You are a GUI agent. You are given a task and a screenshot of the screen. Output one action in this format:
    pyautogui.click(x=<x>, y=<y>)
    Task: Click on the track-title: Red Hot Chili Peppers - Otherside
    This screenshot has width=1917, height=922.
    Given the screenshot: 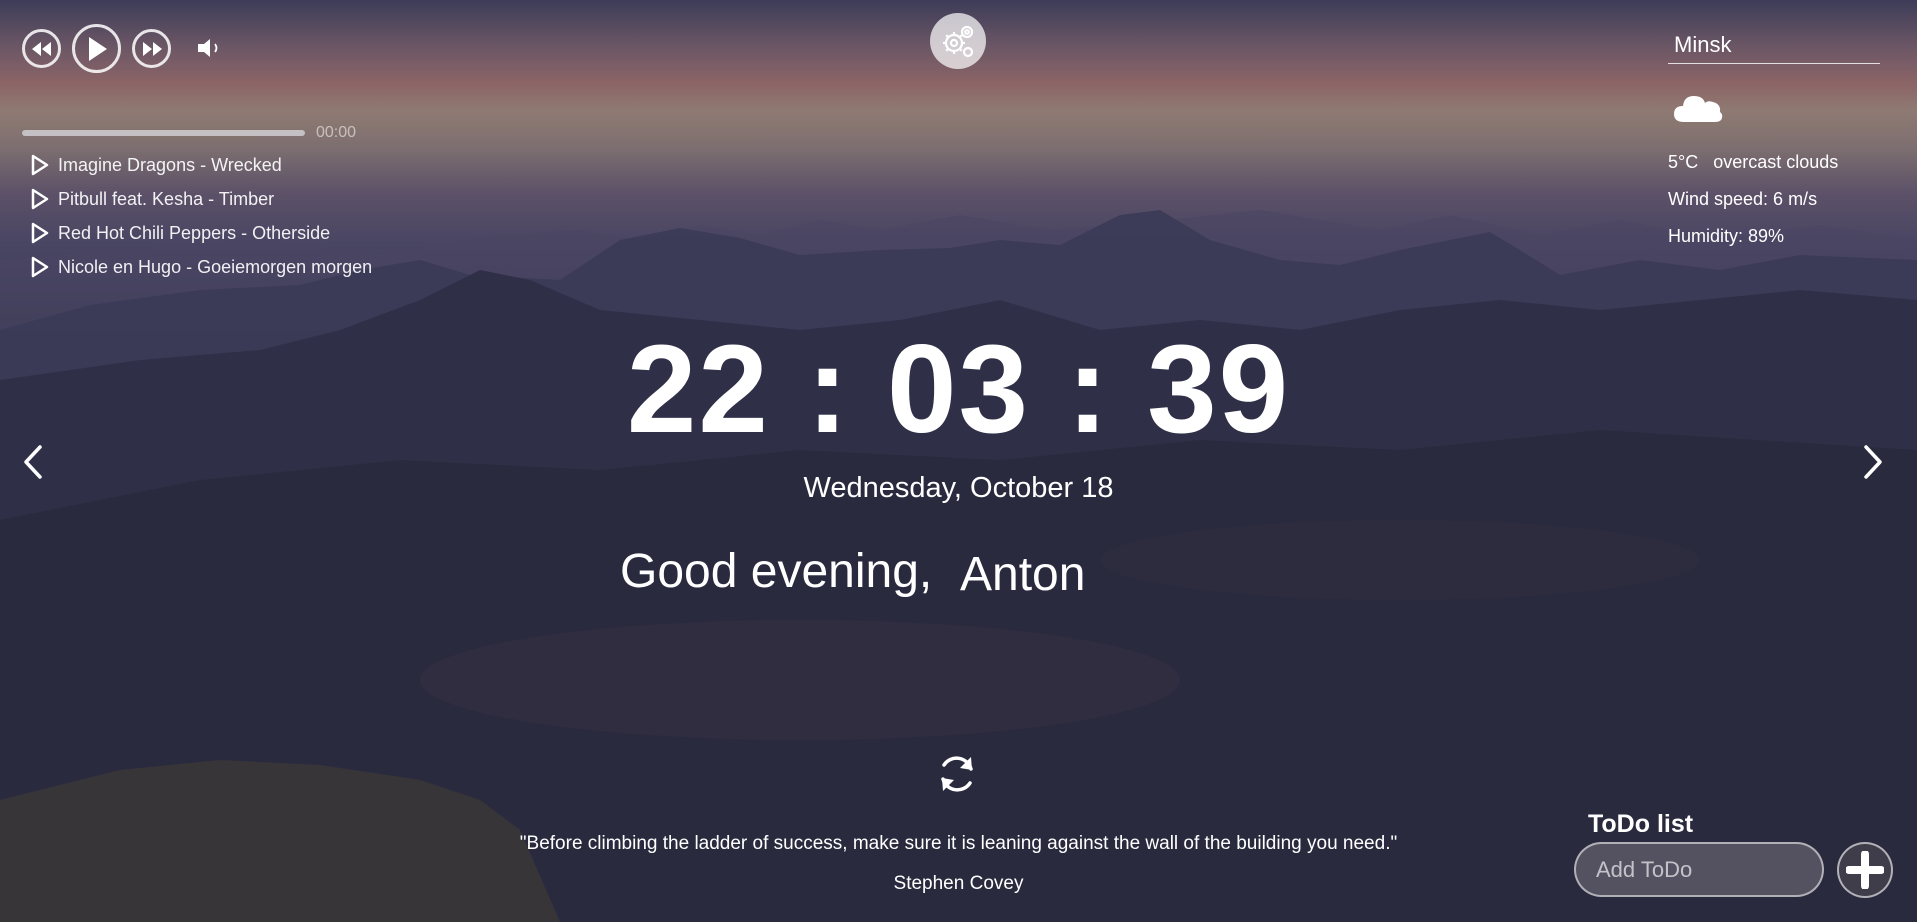 What is the action you would take?
    pyautogui.click(x=194, y=232)
    